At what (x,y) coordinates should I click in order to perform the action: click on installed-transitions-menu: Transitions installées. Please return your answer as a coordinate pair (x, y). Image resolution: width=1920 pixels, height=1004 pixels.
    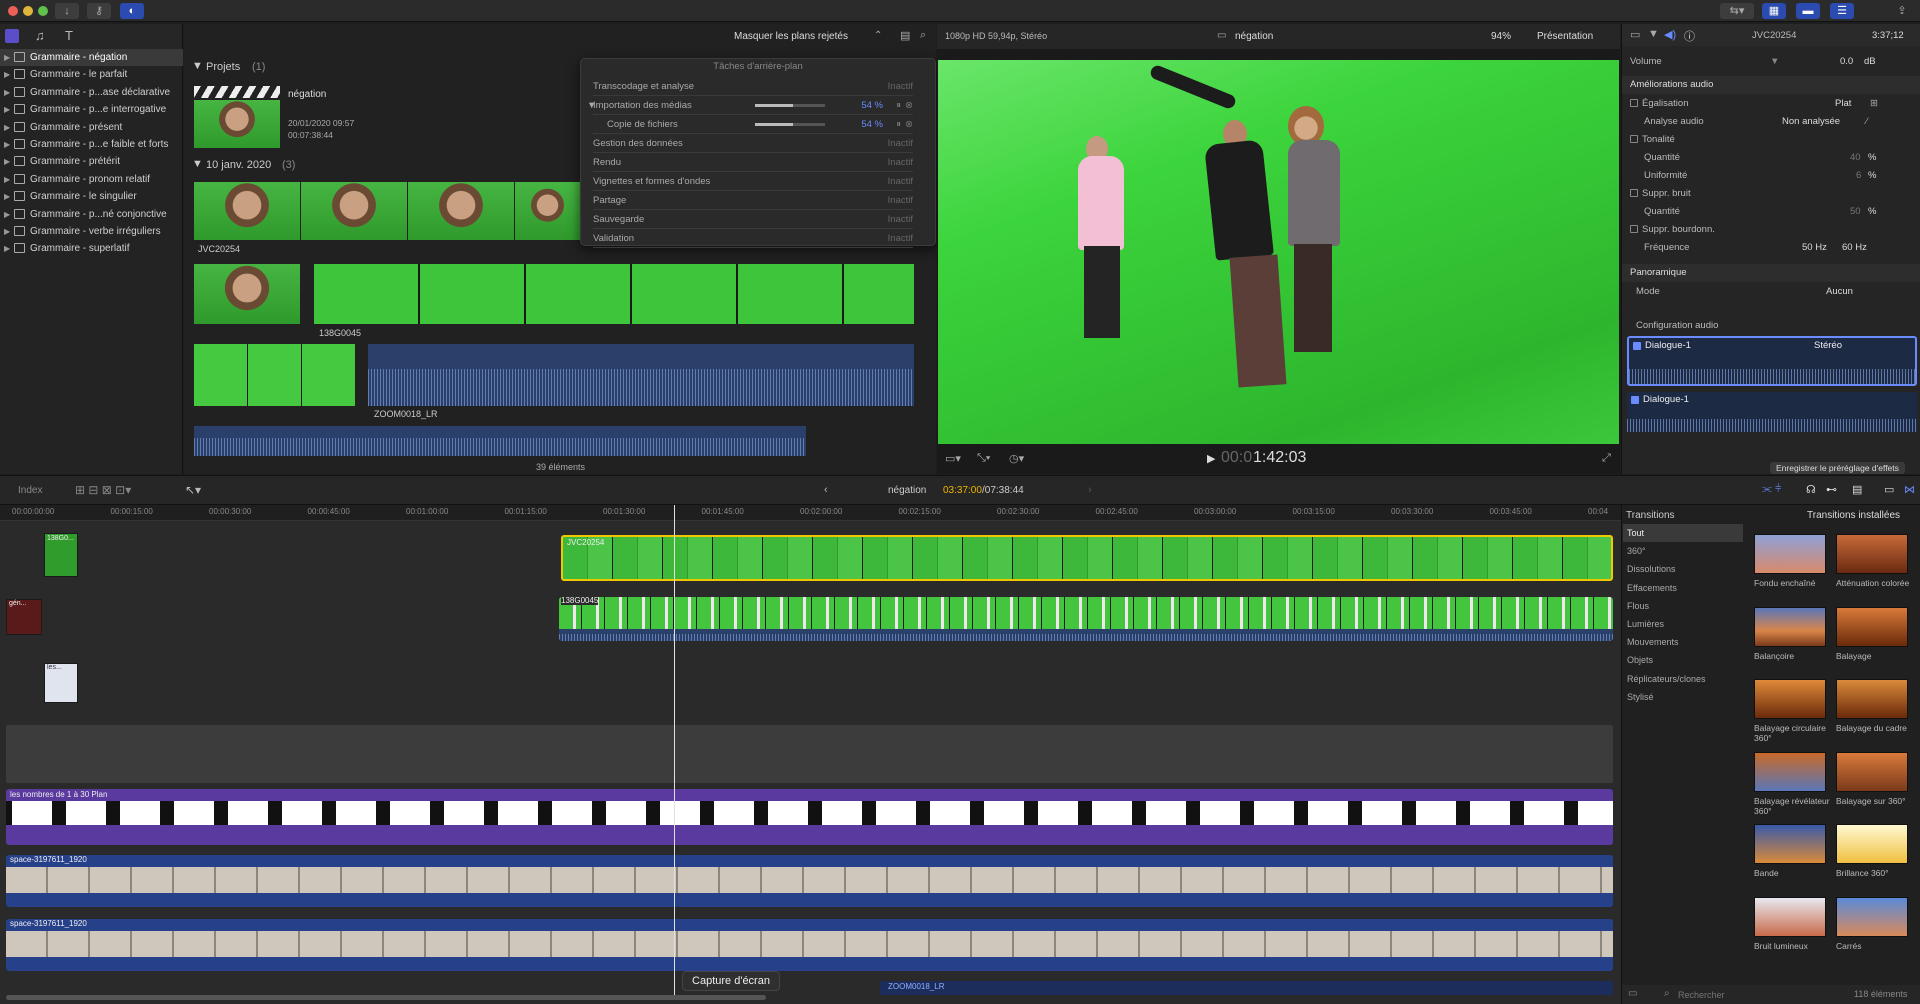
    Looking at the image, I should click on (1853, 515).